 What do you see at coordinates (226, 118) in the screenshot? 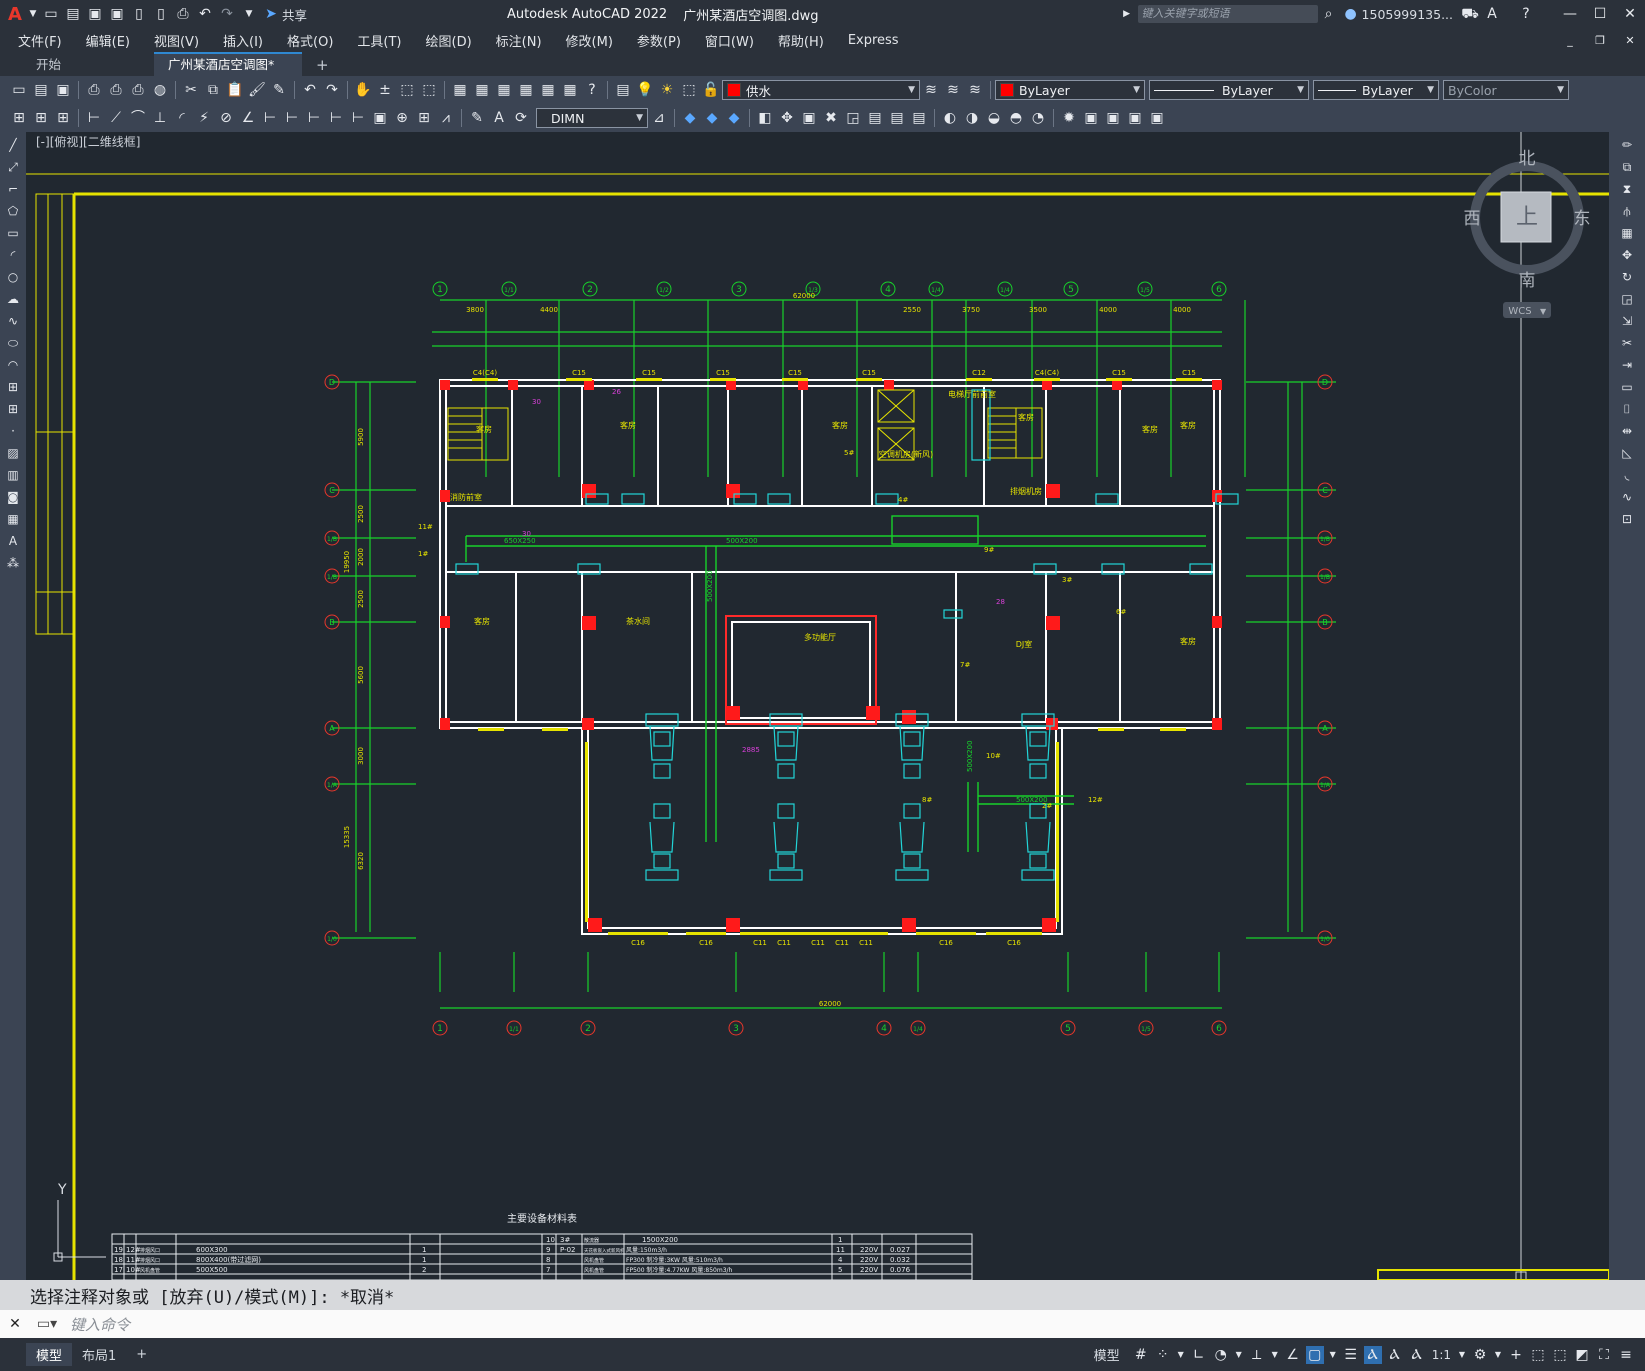
I see `diameter-dim-icon: ⊘` at bounding box center [226, 118].